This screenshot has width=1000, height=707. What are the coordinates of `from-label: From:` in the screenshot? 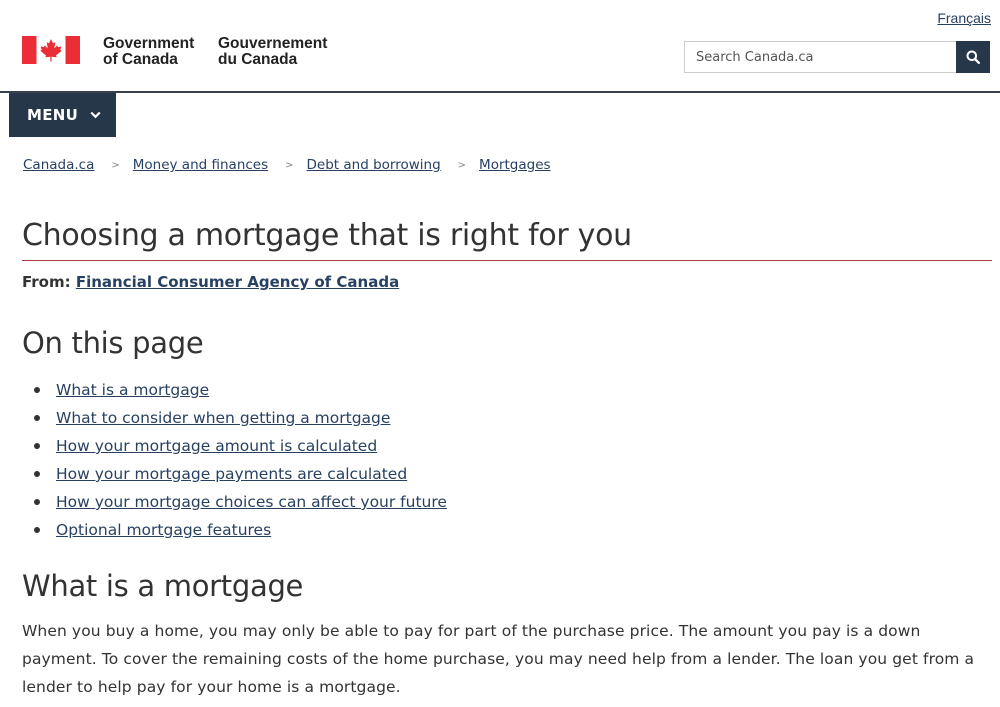 It's located at (46, 282).